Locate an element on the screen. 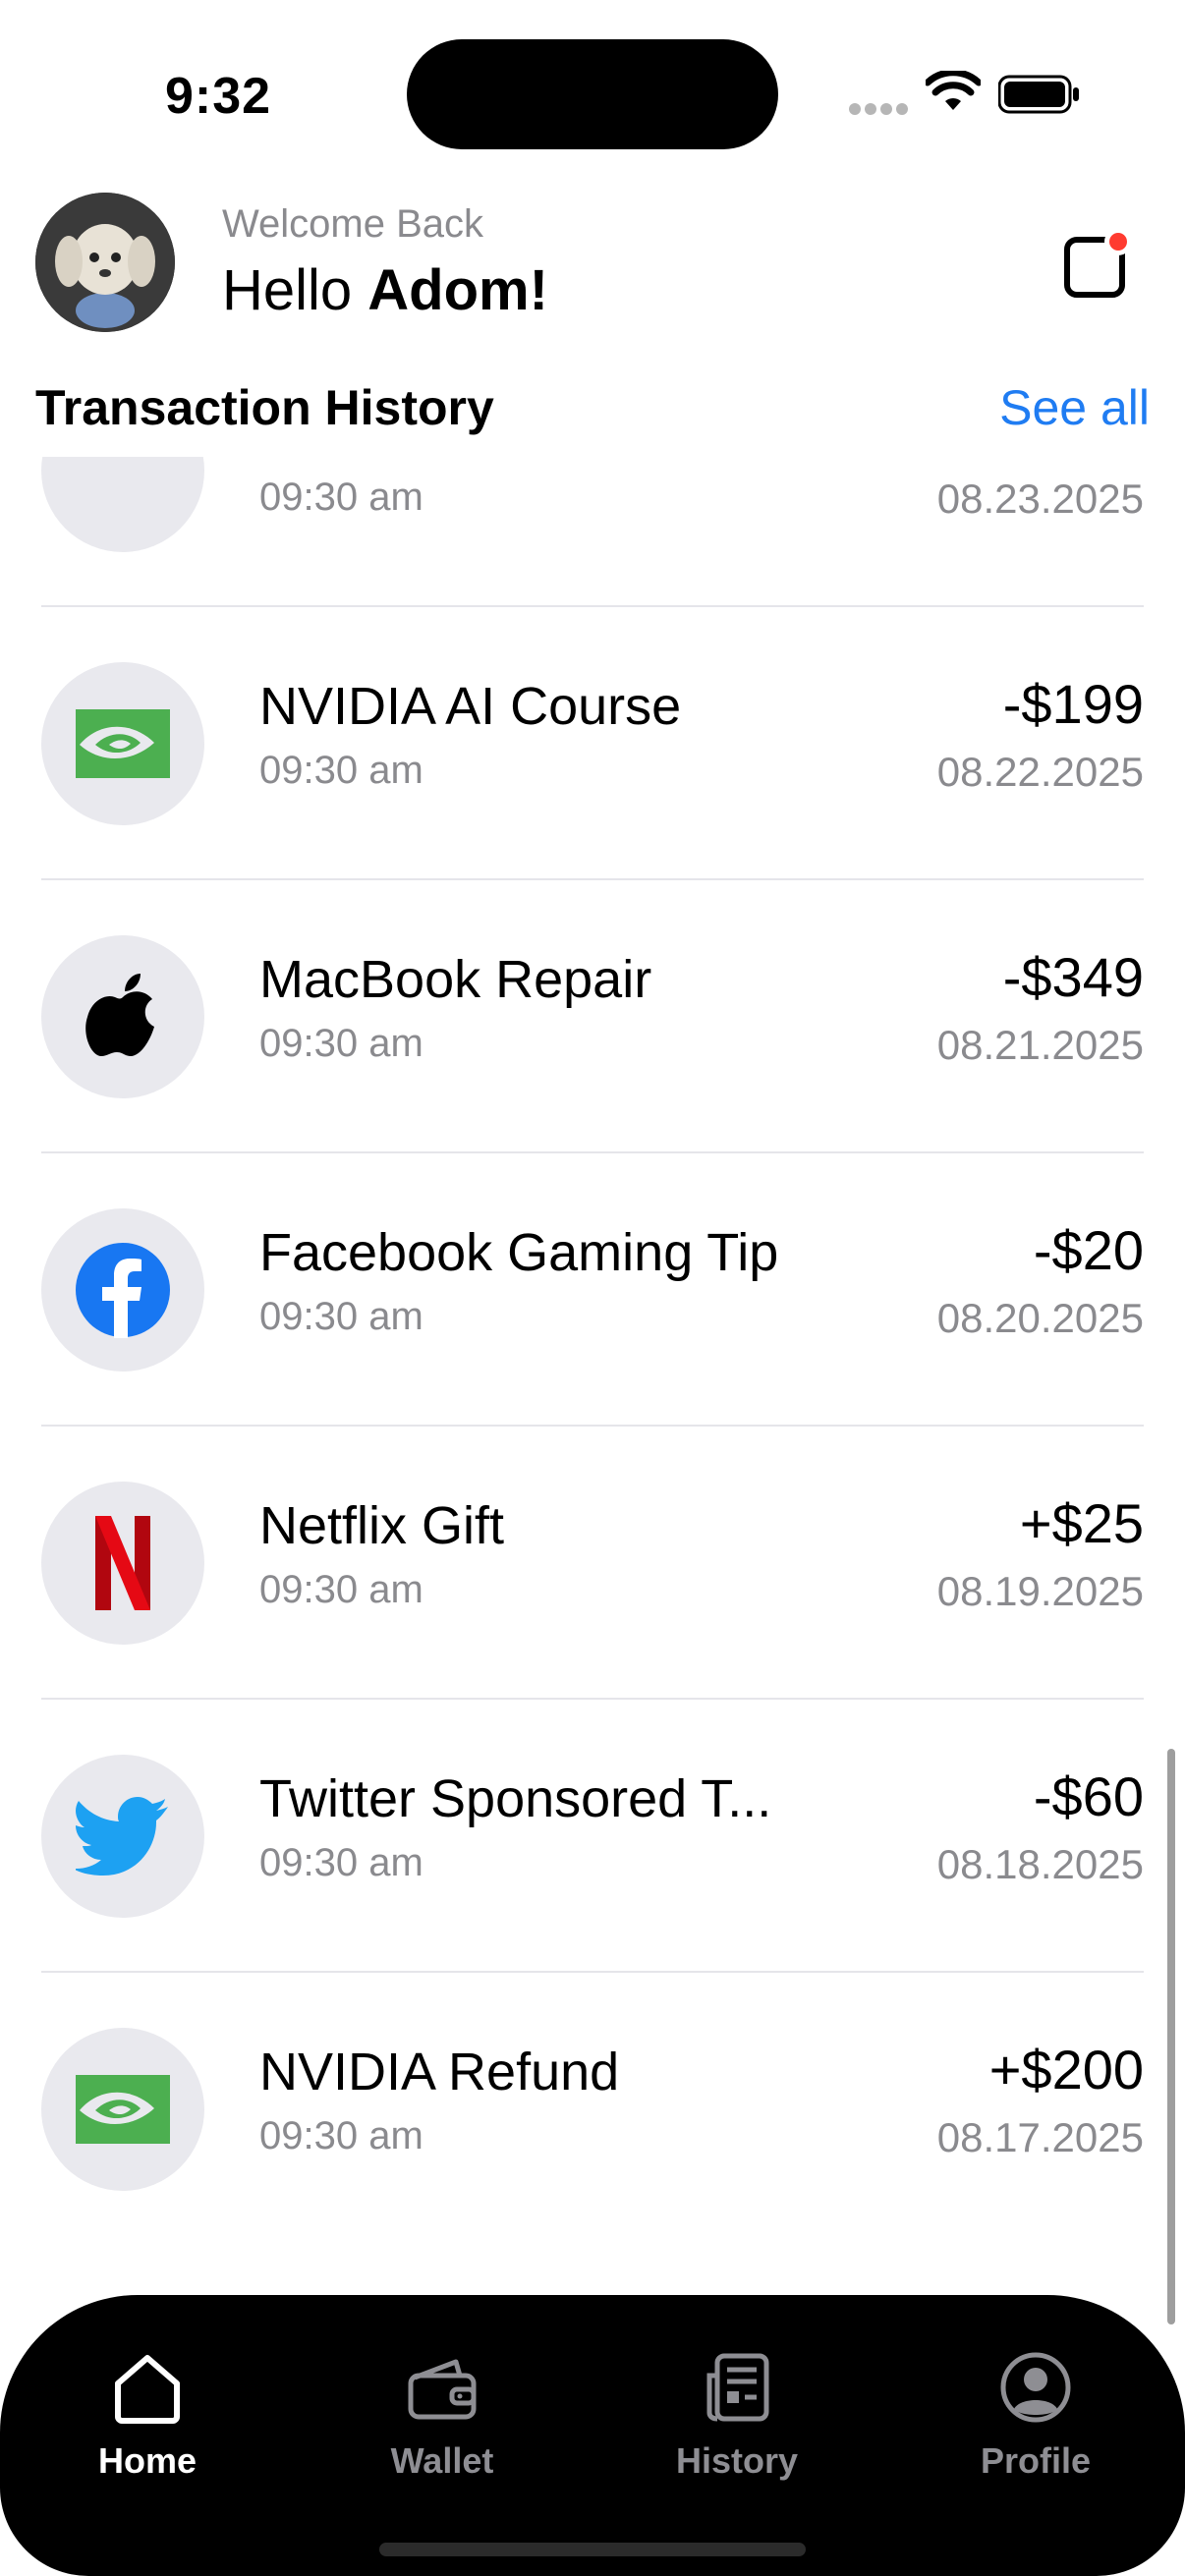 The image size is (1185, 2576). section-title: Transaction History is located at coordinates (264, 407).